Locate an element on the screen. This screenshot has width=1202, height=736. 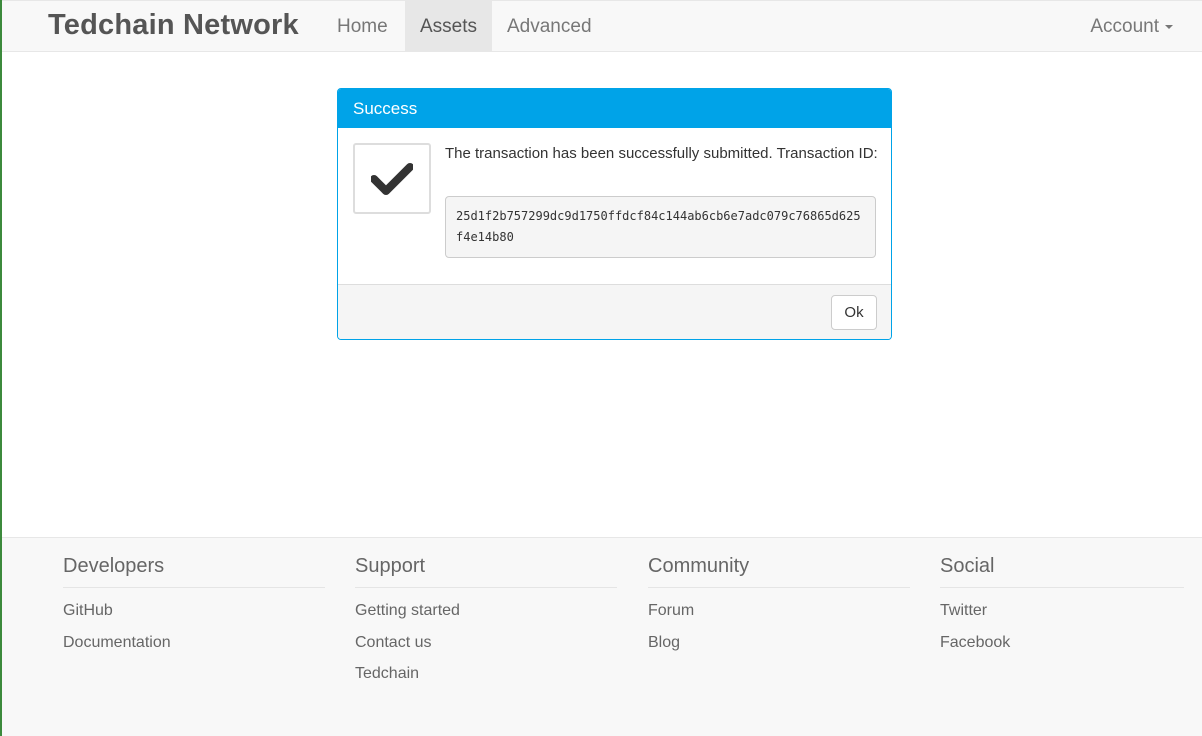
account-dropdown: Account is located at coordinates (1131, 26).